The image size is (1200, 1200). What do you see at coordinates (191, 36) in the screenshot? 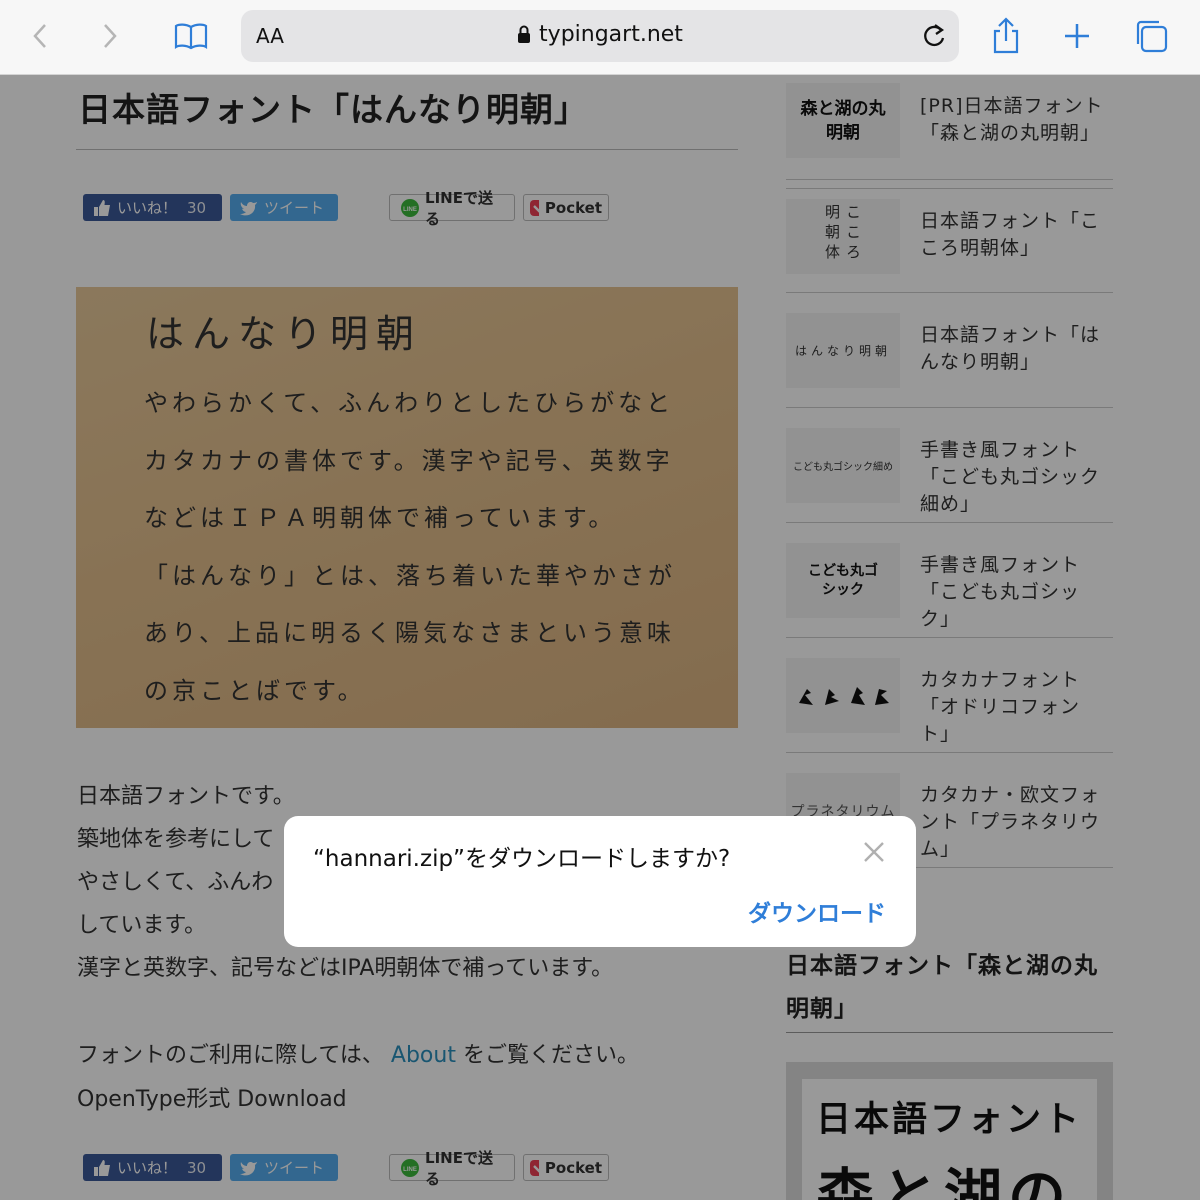
I see `bookmarks-icon` at bounding box center [191, 36].